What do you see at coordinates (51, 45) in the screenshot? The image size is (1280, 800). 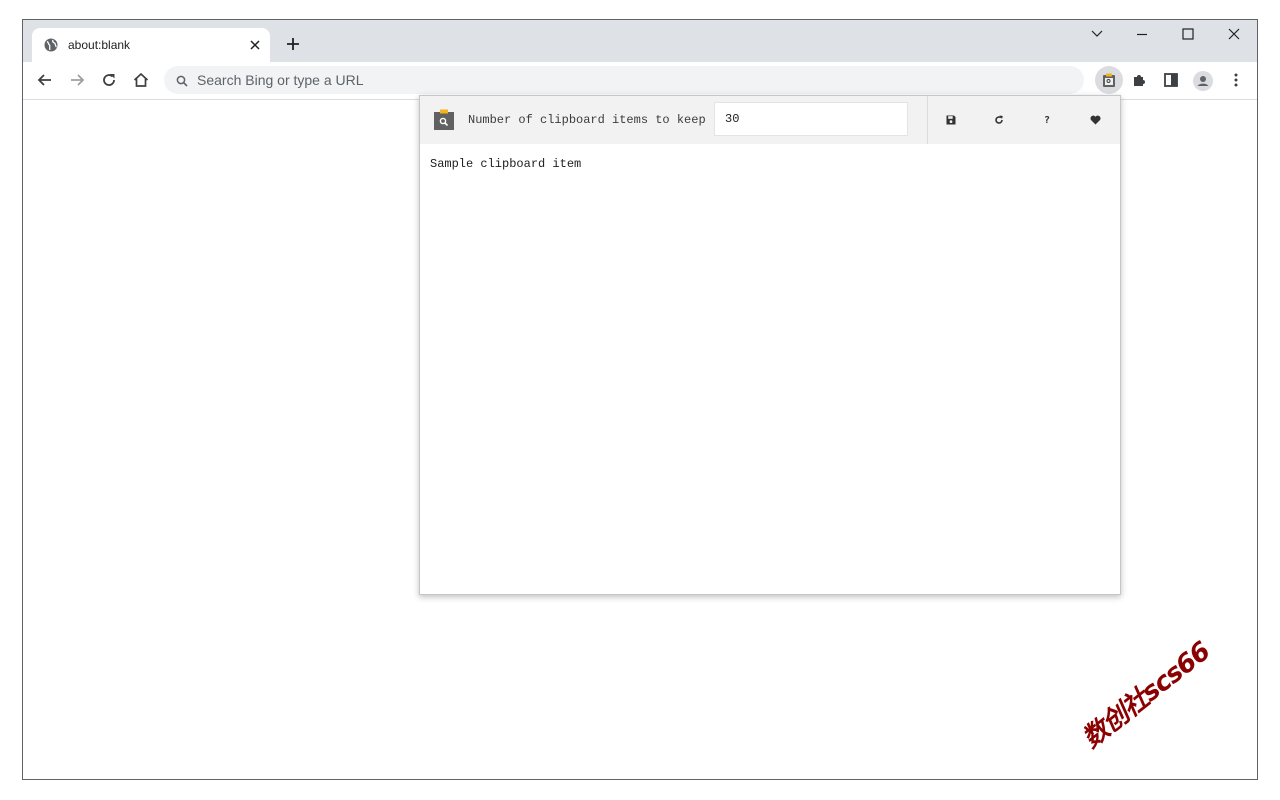 I see `globe-icon` at bounding box center [51, 45].